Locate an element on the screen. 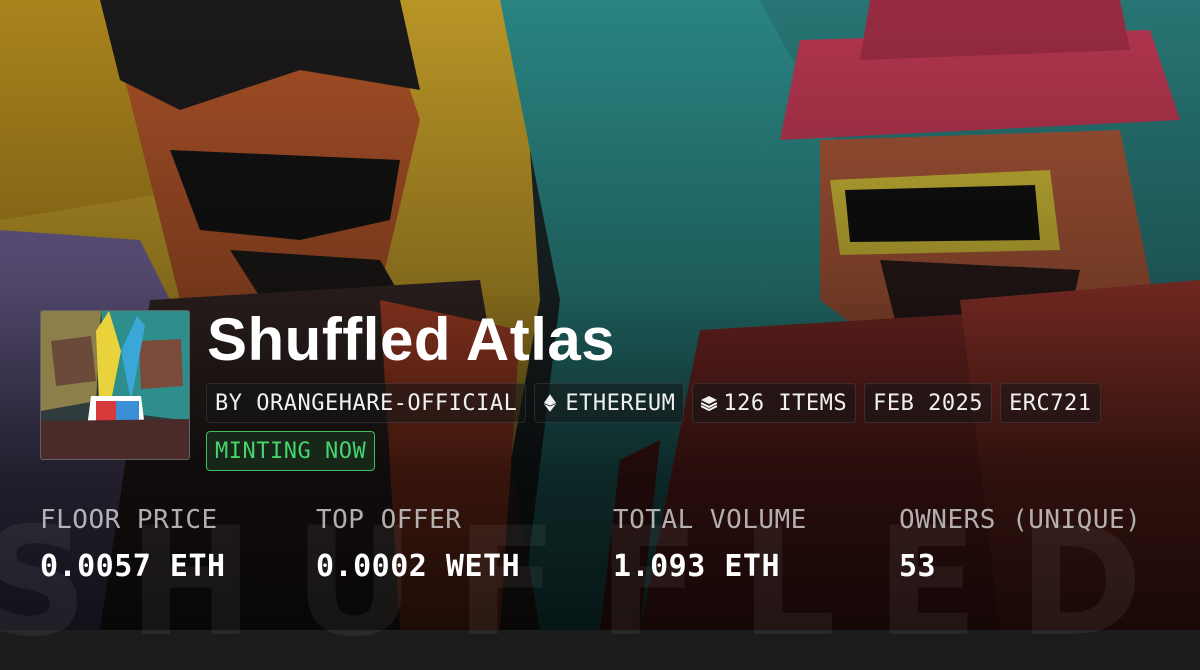 The height and width of the screenshot is (670, 1200). stat-value: 53 is located at coordinates (918, 566).